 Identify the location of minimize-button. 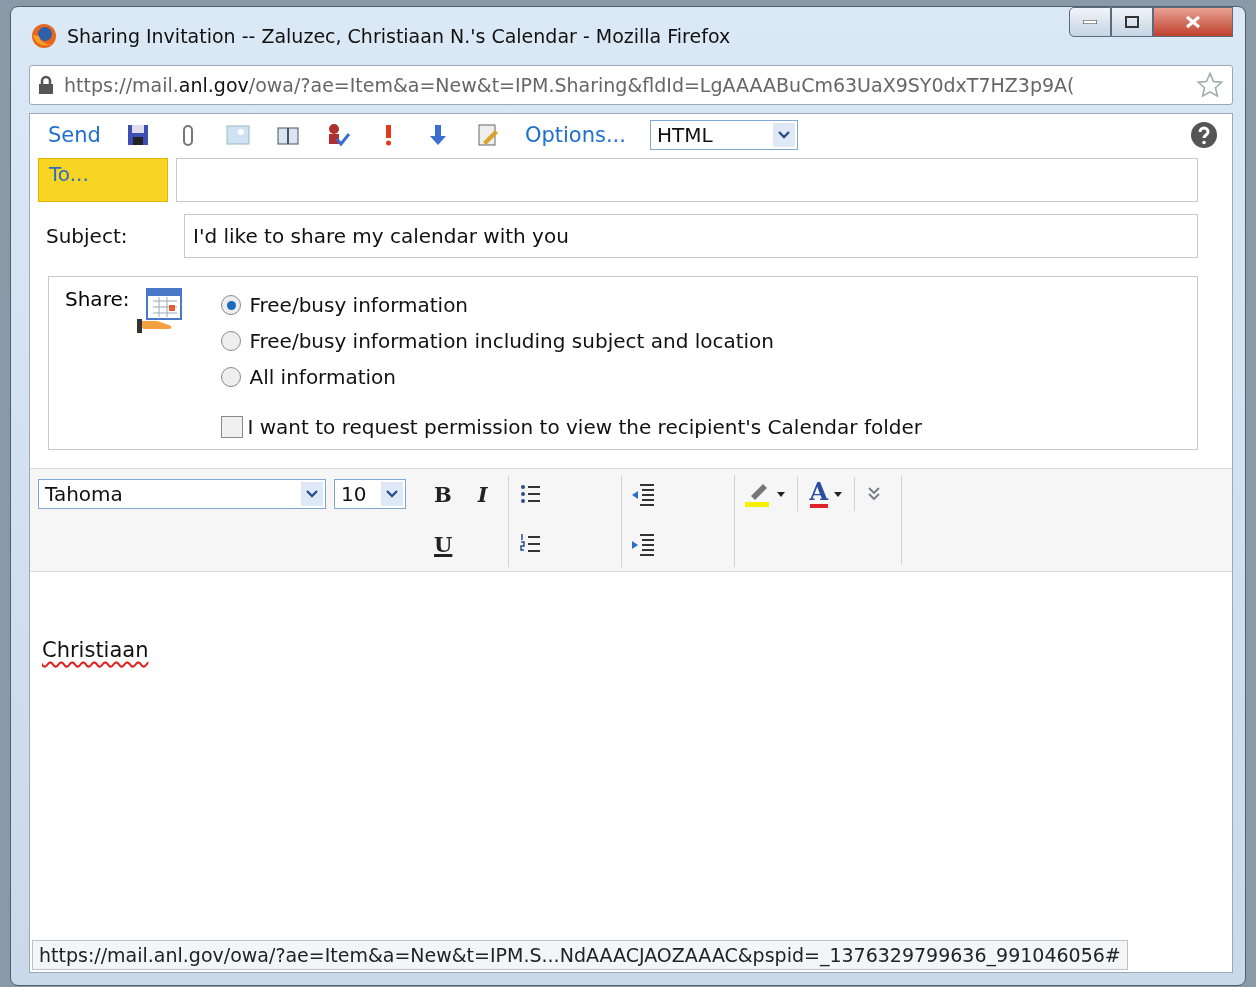
(1090, 22).